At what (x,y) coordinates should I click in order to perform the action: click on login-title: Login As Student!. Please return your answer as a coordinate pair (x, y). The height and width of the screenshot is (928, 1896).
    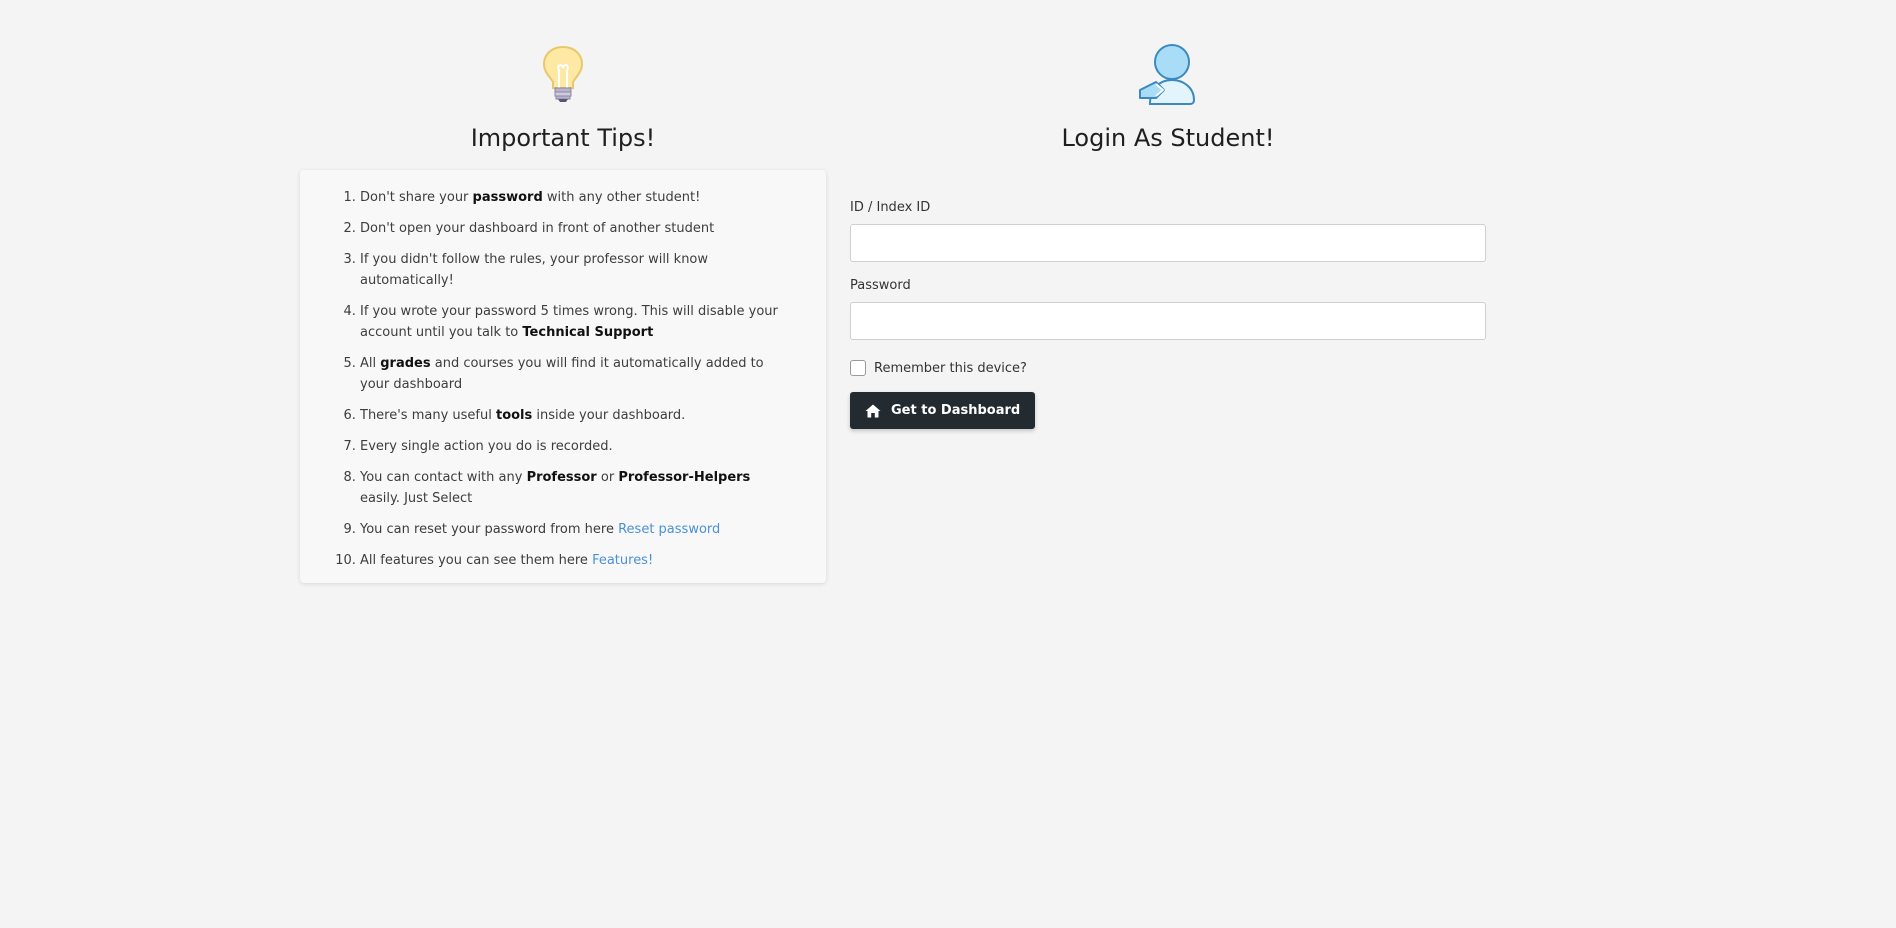
    Looking at the image, I should click on (1168, 138).